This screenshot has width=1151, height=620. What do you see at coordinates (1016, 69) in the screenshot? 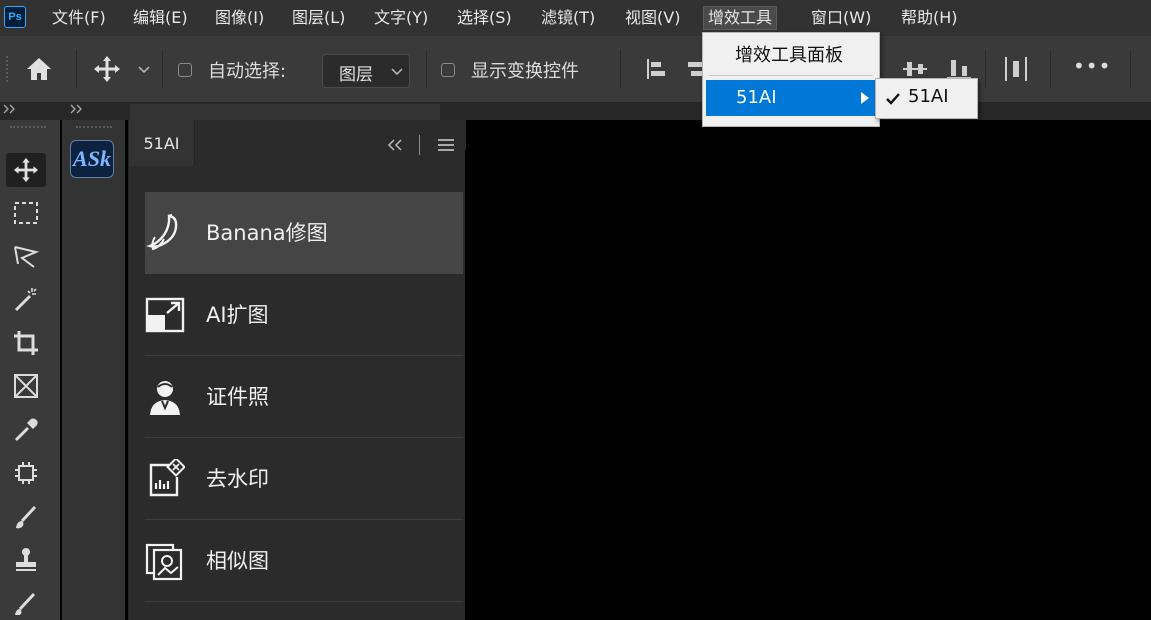
I see `distribute-spacing-icon` at bounding box center [1016, 69].